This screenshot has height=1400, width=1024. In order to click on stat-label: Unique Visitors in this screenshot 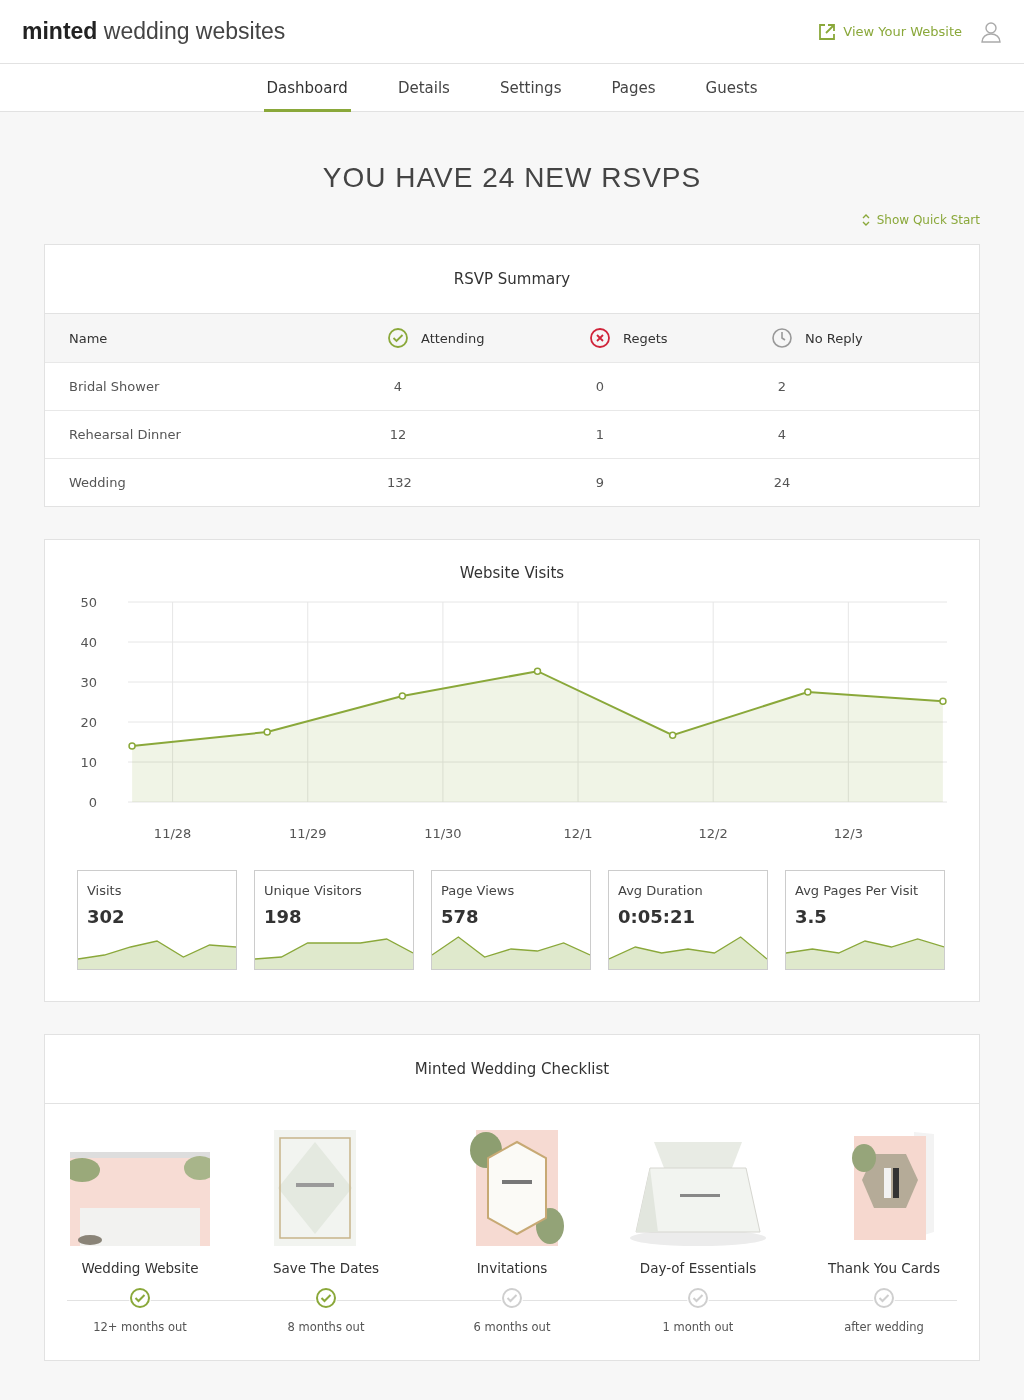, I will do `click(313, 890)`.